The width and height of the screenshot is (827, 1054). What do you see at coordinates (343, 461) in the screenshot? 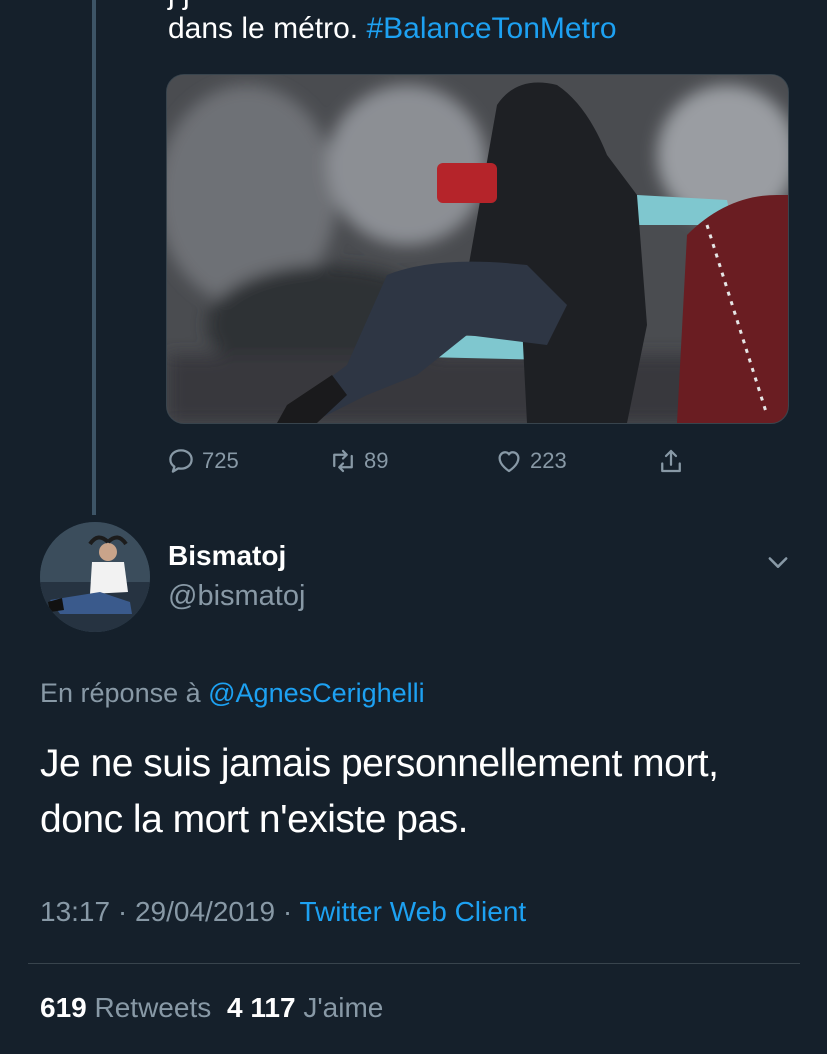
I see `retweet-icon` at bounding box center [343, 461].